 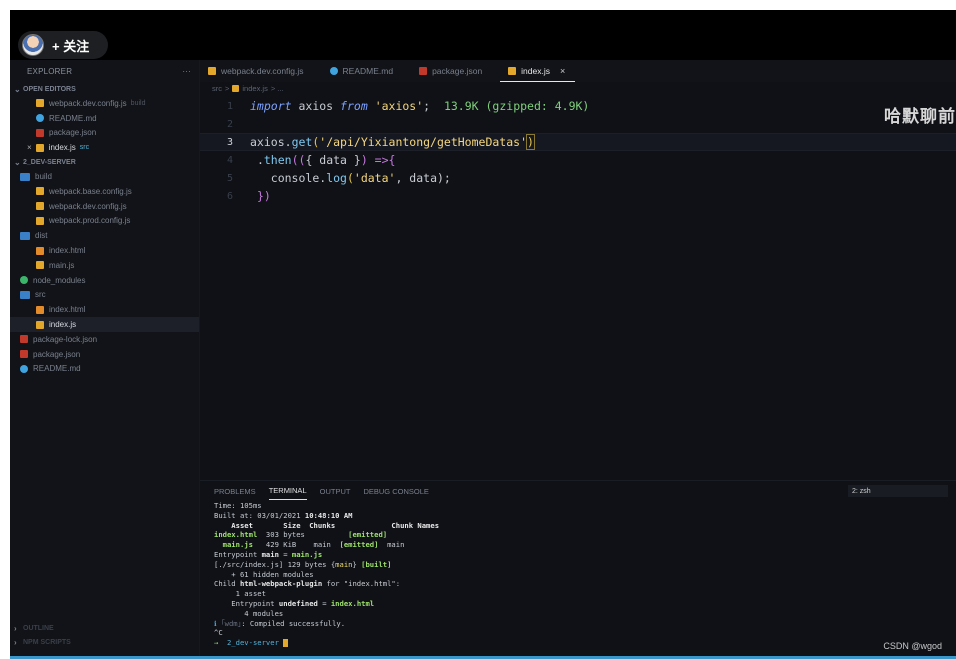 I want to click on terminal-line: Built at: 03/01/2021 10:48:10 AM, so click(x=585, y=516).